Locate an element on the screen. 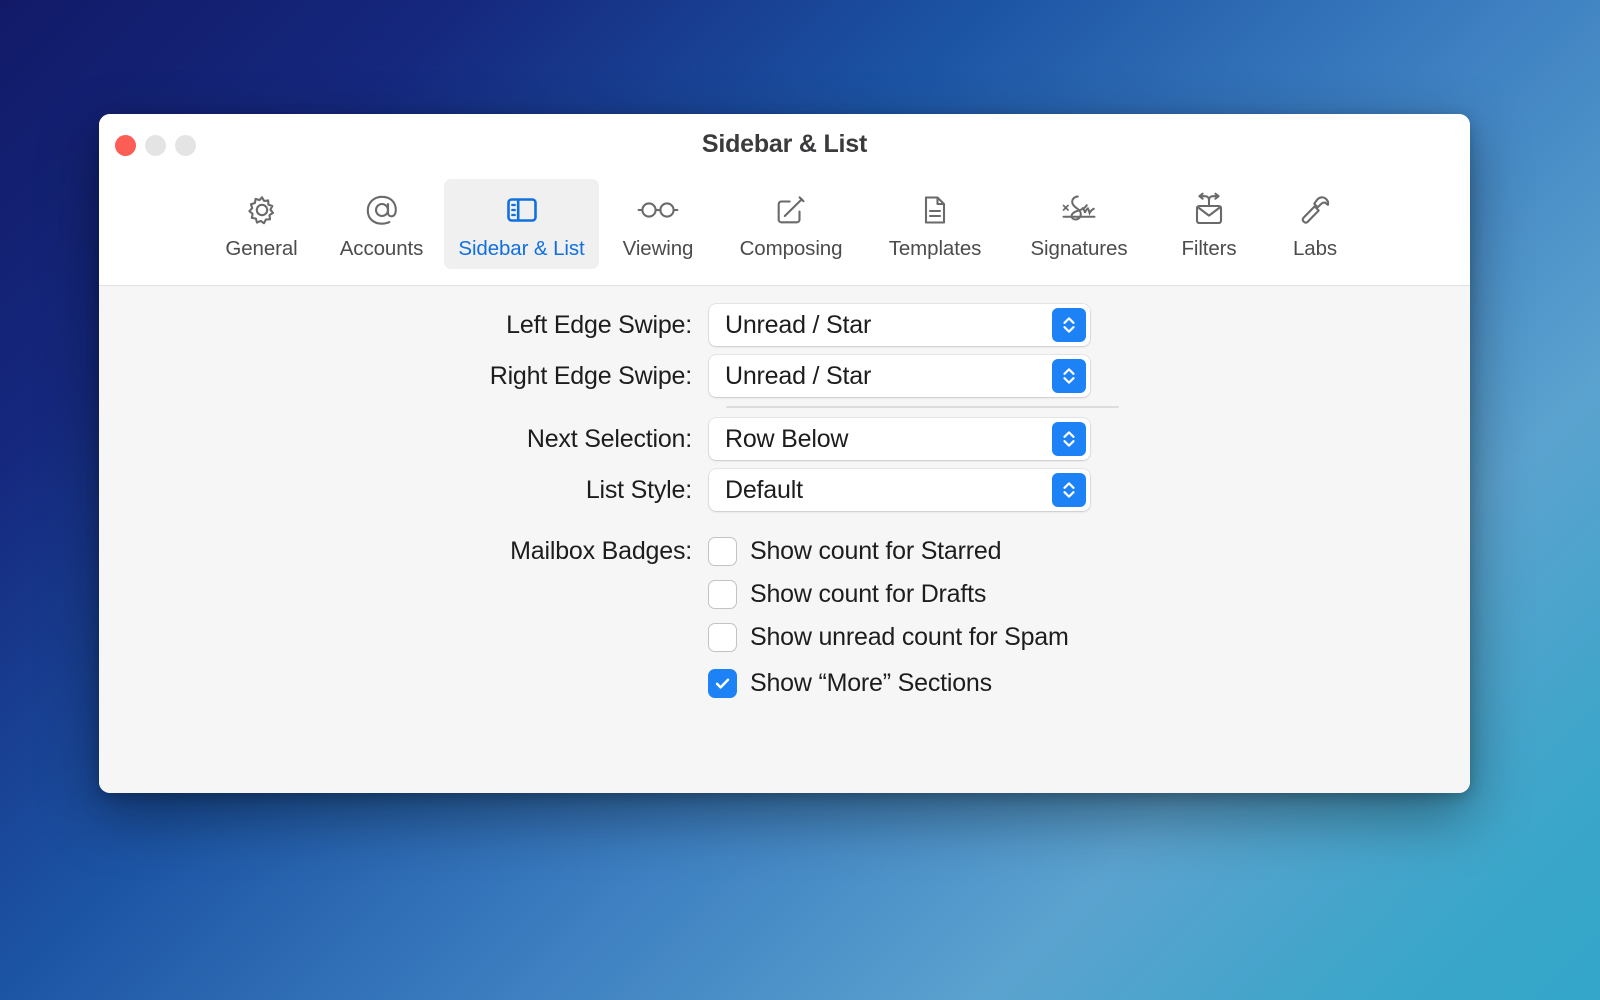  tab-templates: Templates is located at coordinates (935, 224).